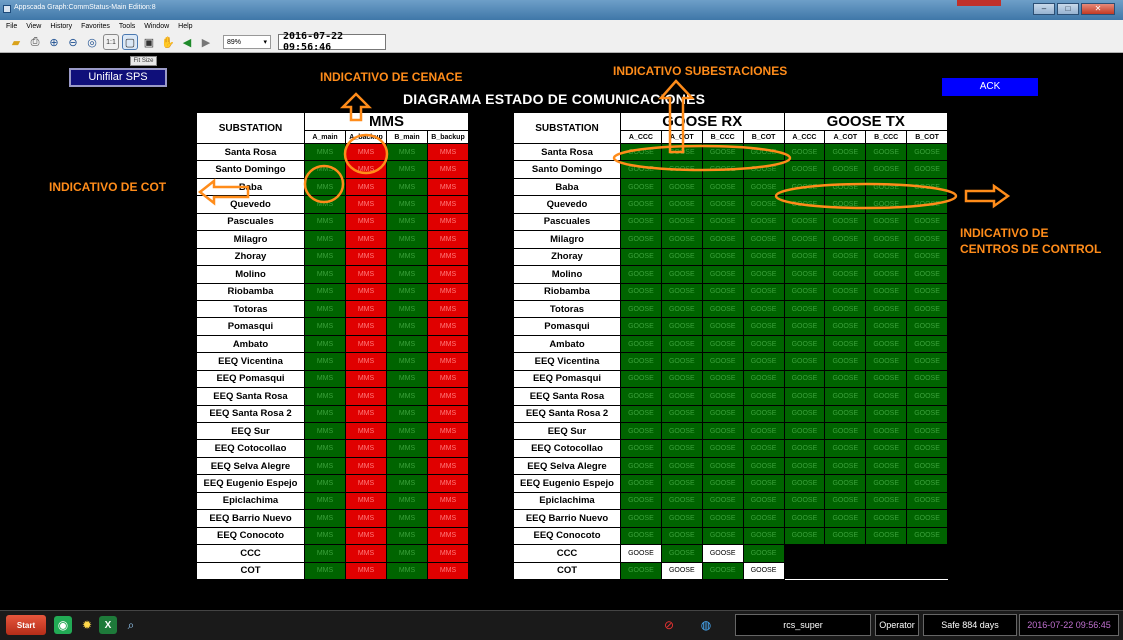 The image size is (1123, 640). I want to click on excel-icon: X, so click(108, 625).